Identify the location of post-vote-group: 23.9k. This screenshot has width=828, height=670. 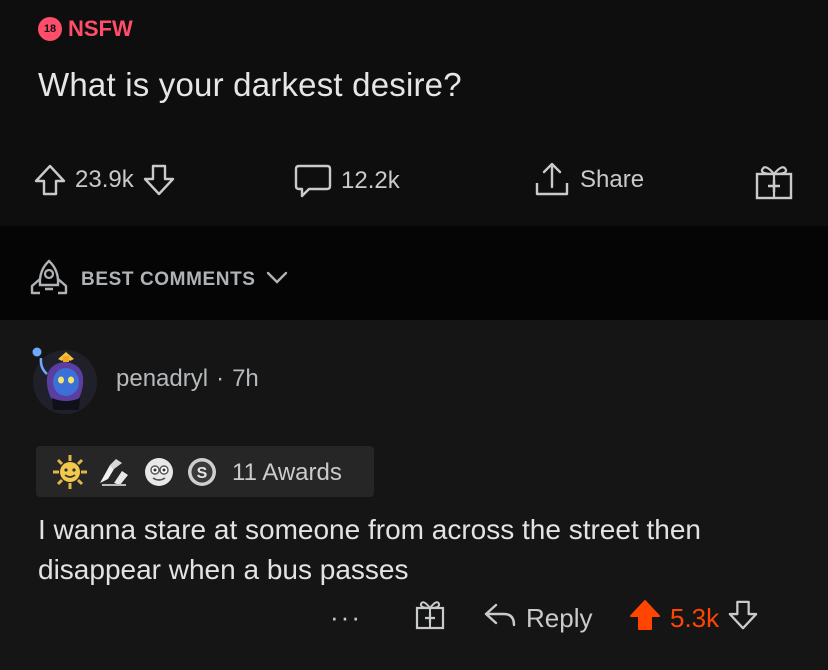
(104, 180).